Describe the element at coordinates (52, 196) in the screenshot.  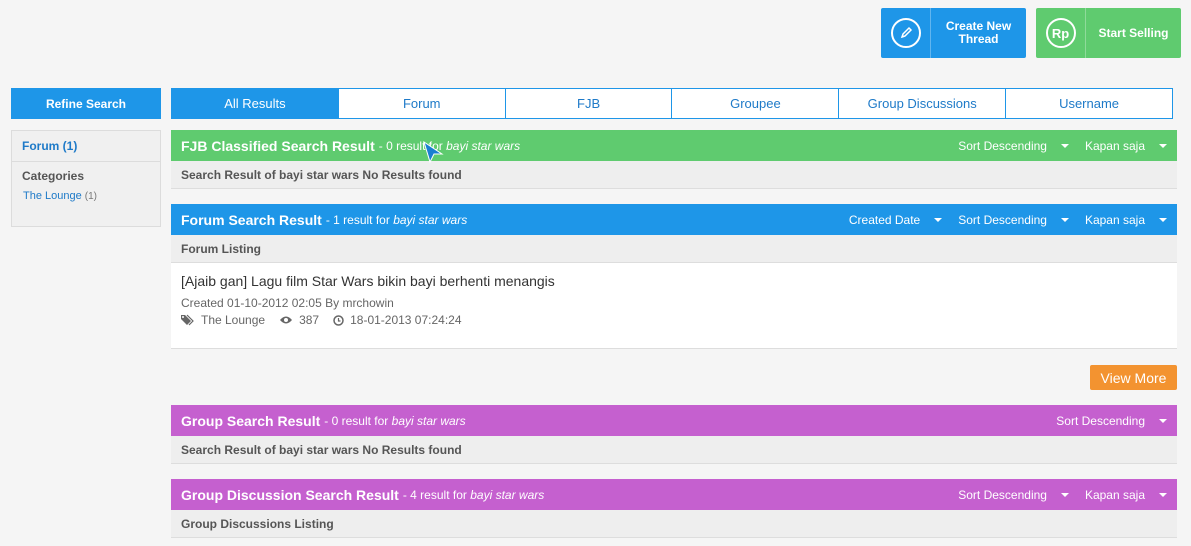
I see `sidebar-item-label: The Lounge` at that location.